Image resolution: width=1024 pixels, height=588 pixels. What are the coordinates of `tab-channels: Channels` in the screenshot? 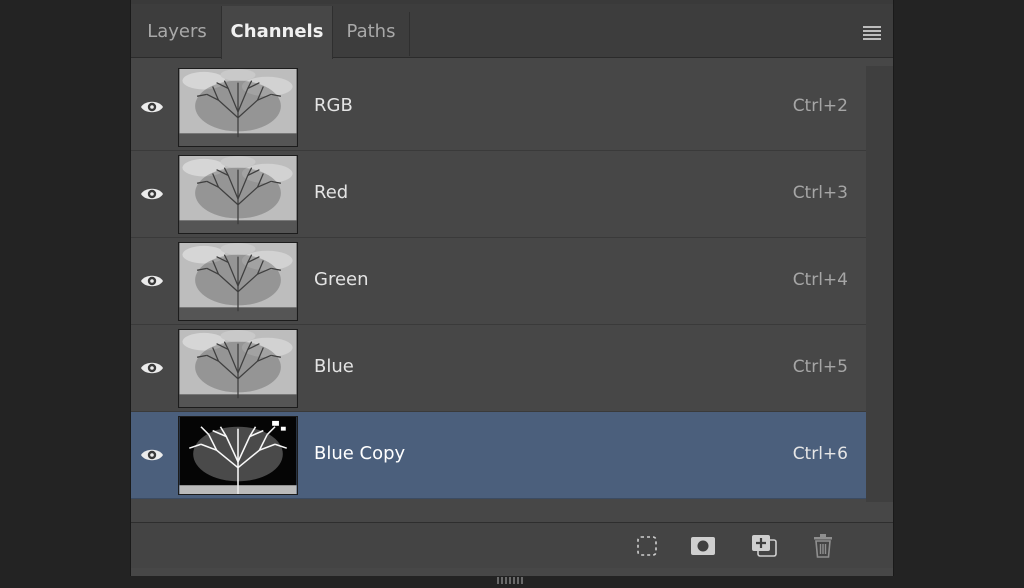 It's located at (277, 32).